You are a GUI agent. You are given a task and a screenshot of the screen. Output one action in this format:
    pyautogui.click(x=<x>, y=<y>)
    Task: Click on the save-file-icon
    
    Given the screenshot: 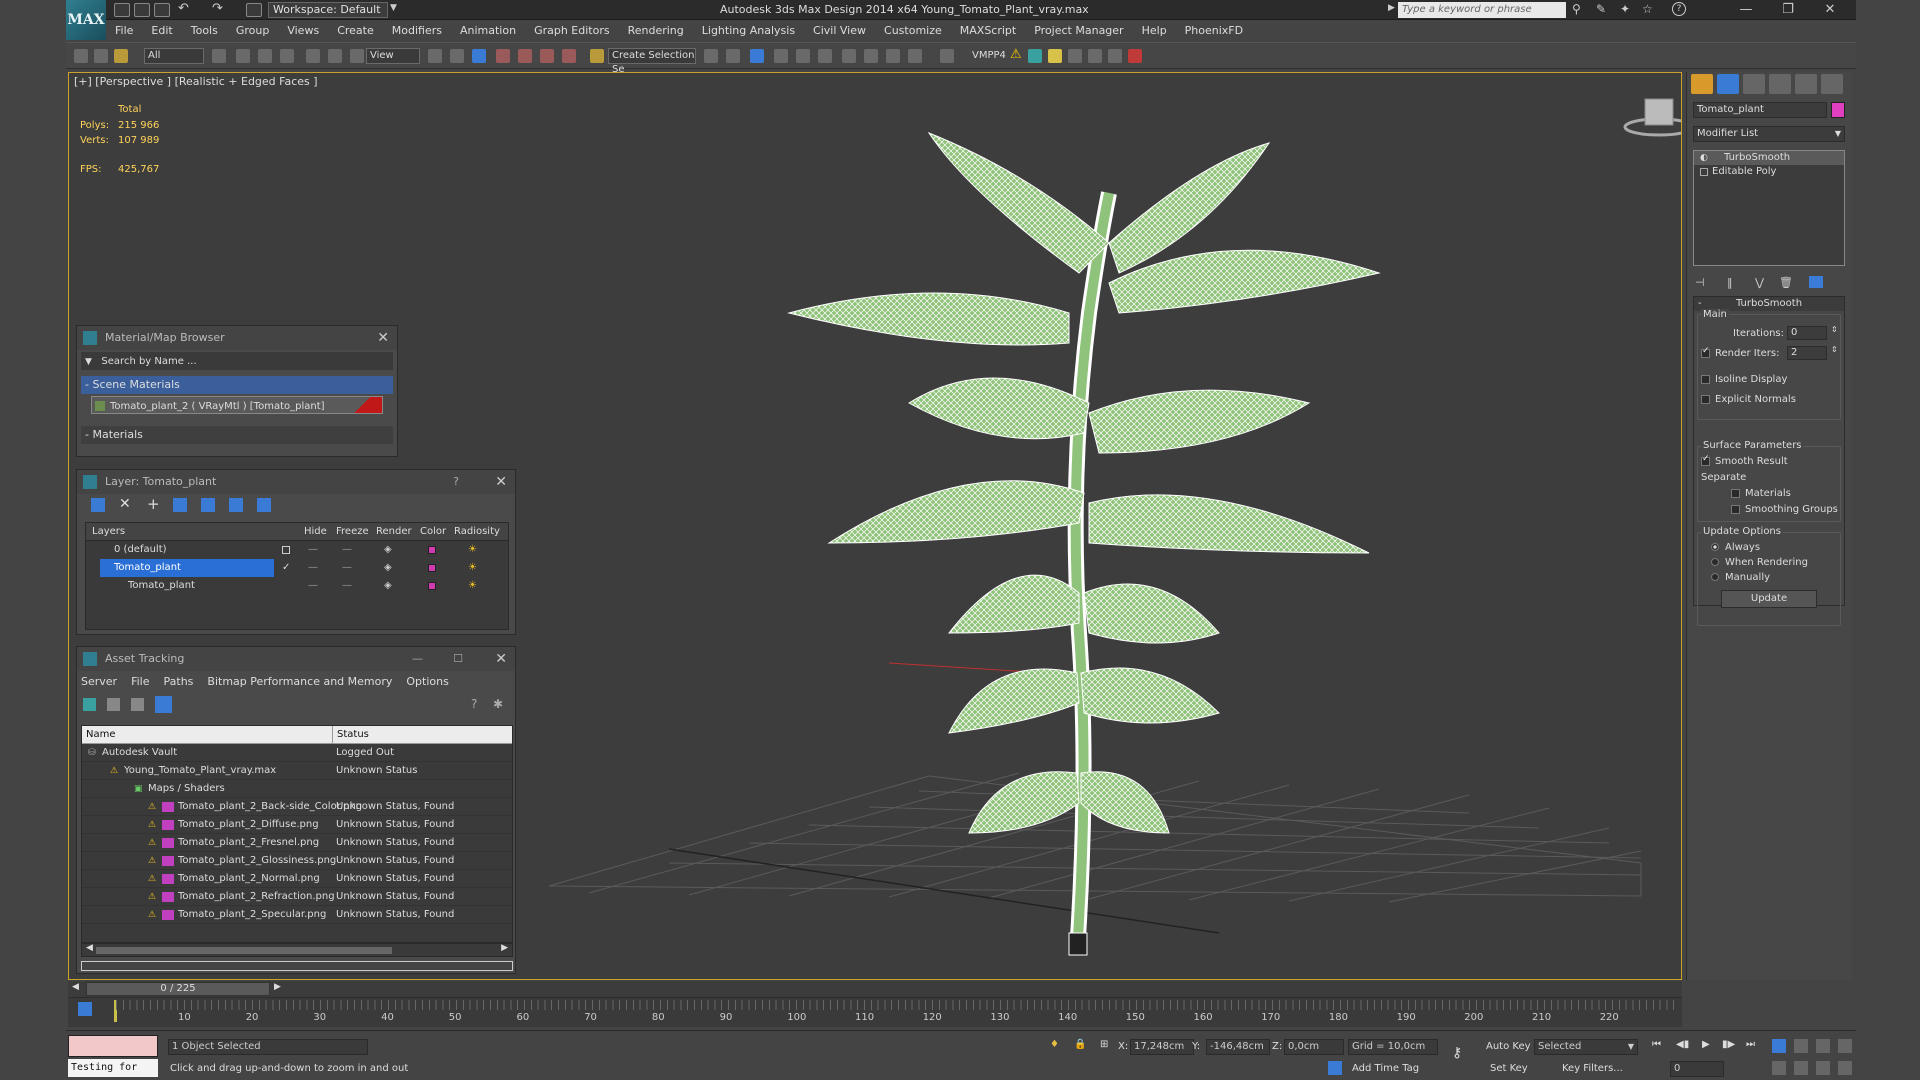 What is the action you would take?
    pyautogui.click(x=162, y=10)
    